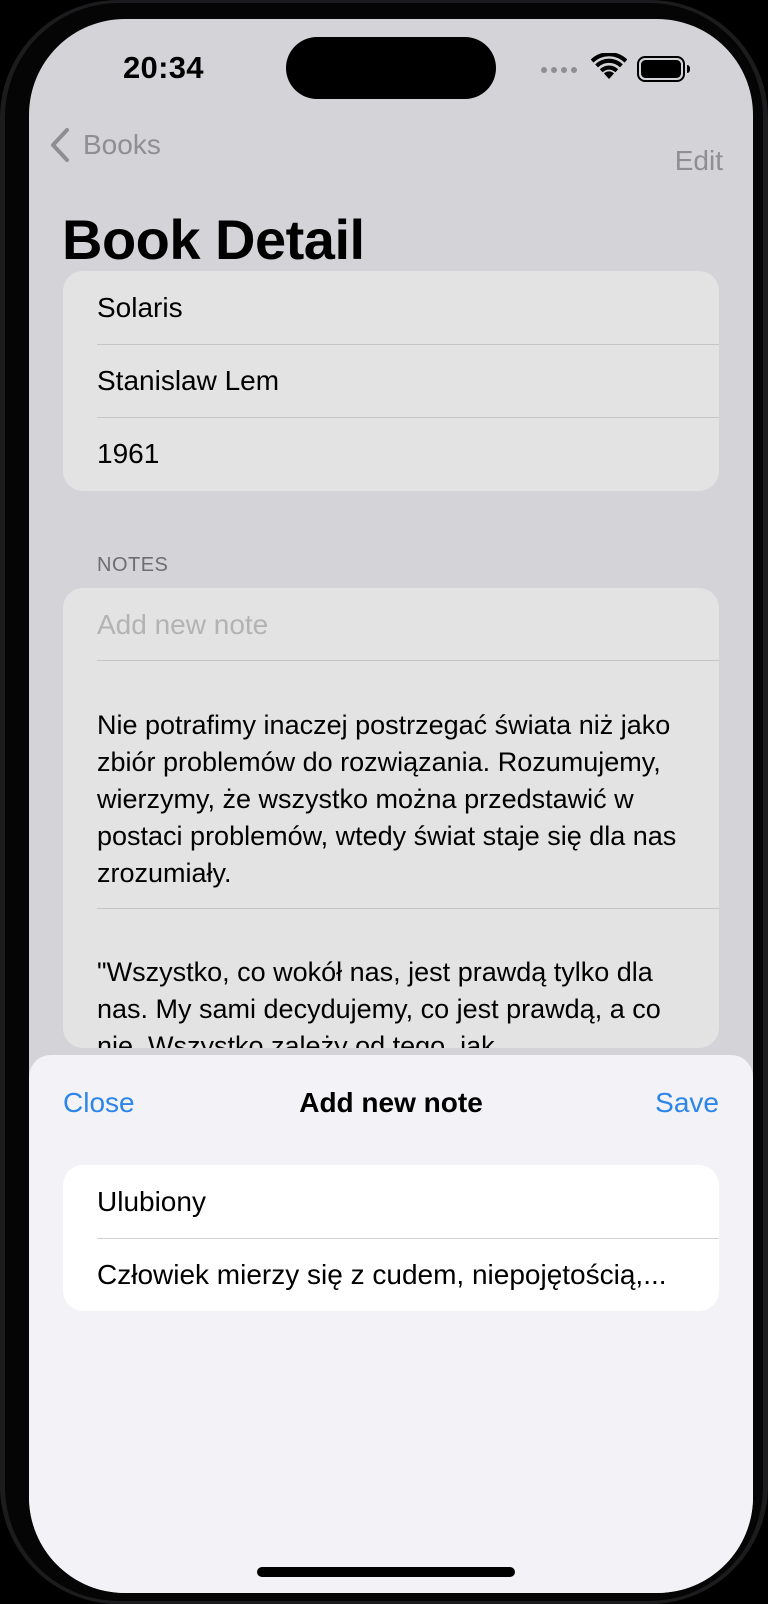 This screenshot has width=768, height=1604. What do you see at coordinates (386, 1572) in the screenshot?
I see `home-indicator` at bounding box center [386, 1572].